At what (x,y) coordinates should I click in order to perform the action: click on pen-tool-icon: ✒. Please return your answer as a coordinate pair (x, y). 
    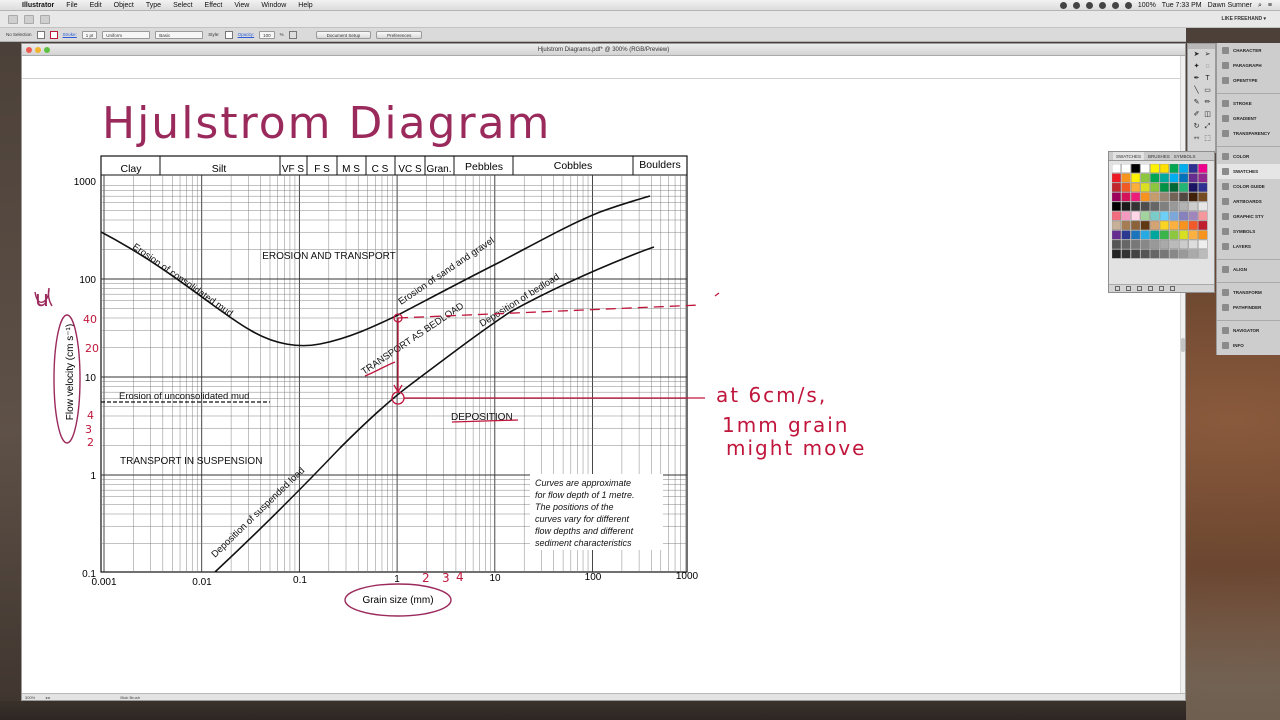
    Looking at the image, I should click on (1196, 78).